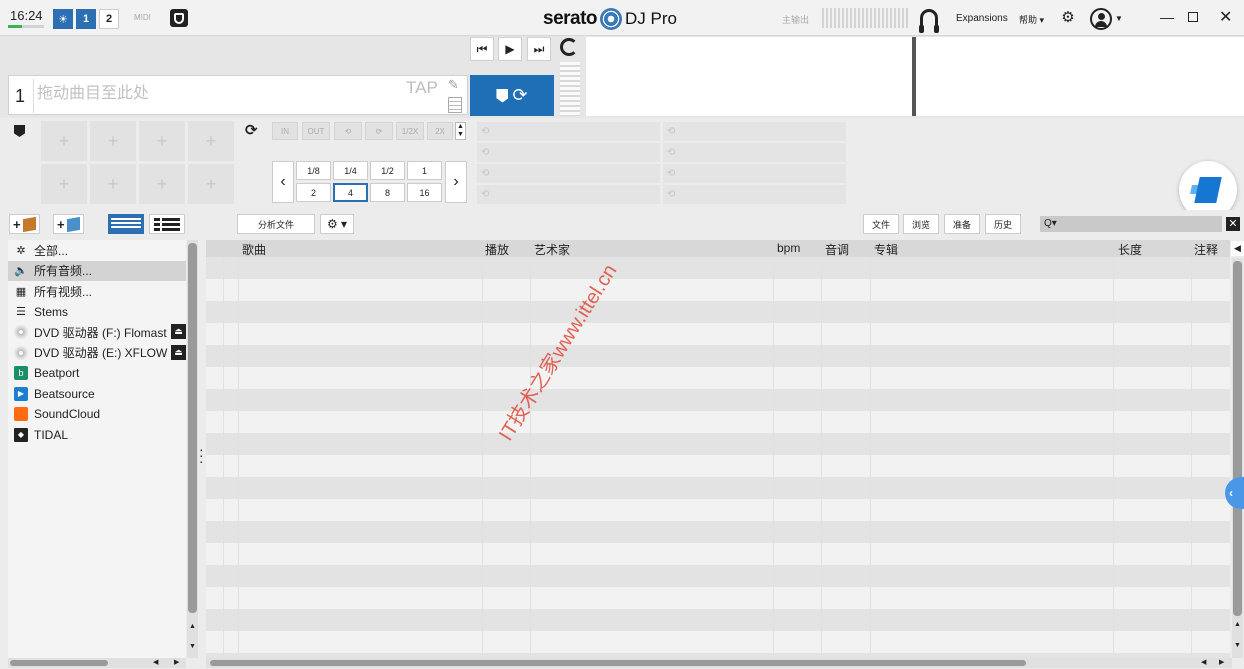 The width and height of the screenshot is (1244, 669). What do you see at coordinates (201, 455) in the screenshot?
I see `panel-resize-handle: · · ·` at bounding box center [201, 455].